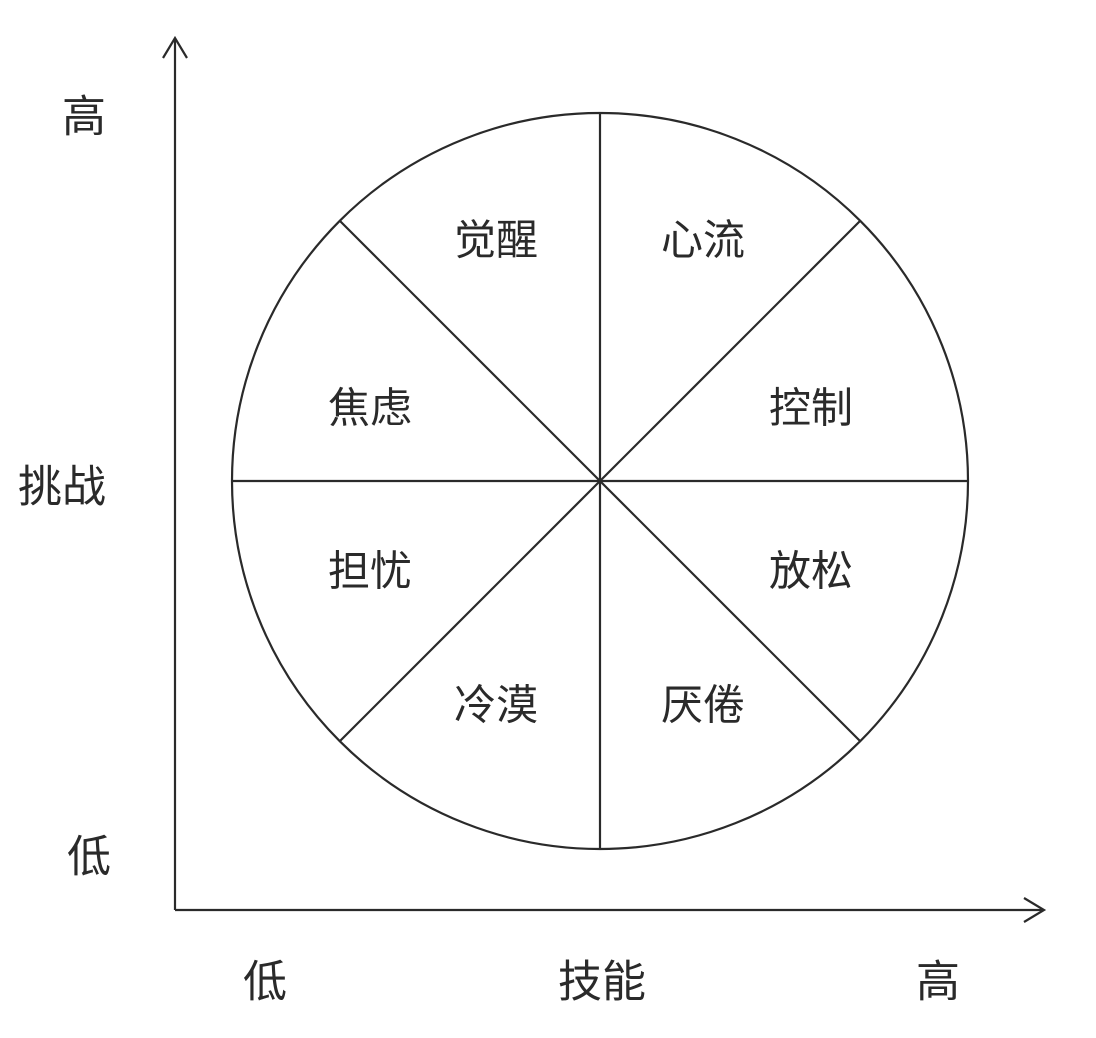 The image size is (1096, 1038). I want to click on sector-label-flow: 心流, so click(703, 240).